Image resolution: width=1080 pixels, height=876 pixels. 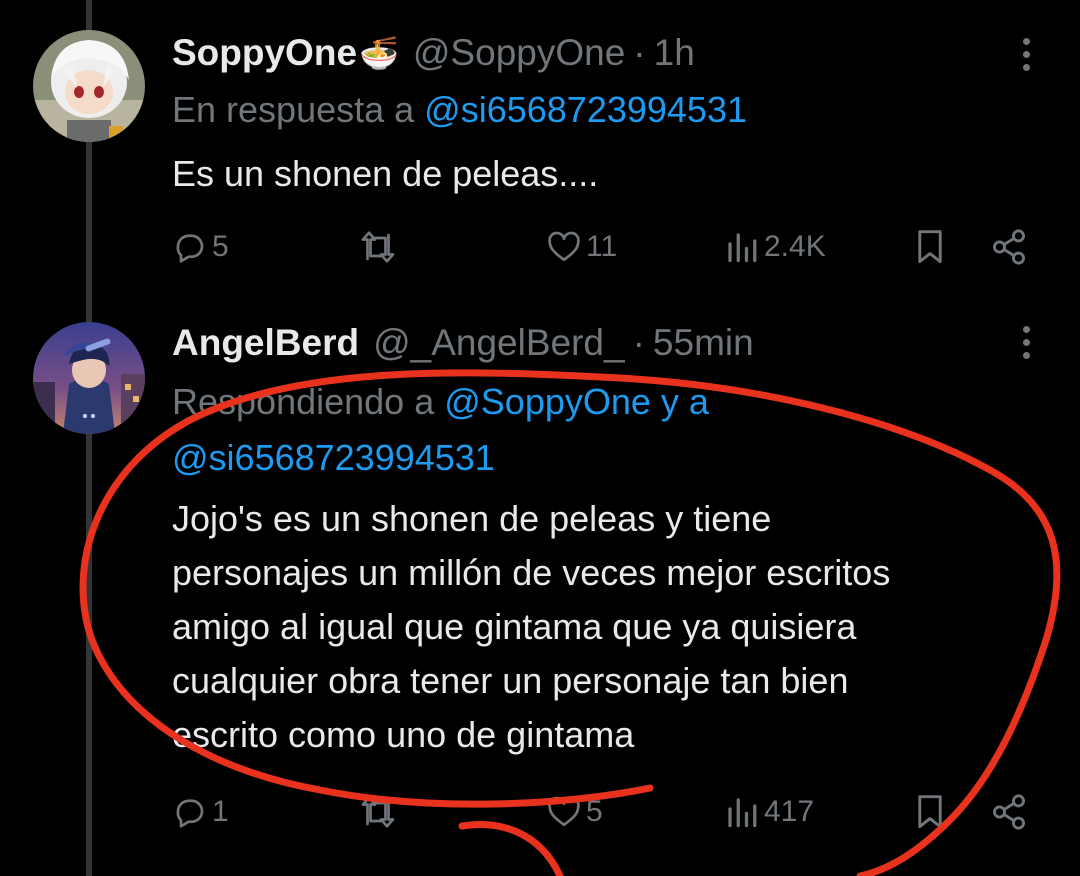 I want to click on display-name: AngelBerd, so click(x=265, y=343).